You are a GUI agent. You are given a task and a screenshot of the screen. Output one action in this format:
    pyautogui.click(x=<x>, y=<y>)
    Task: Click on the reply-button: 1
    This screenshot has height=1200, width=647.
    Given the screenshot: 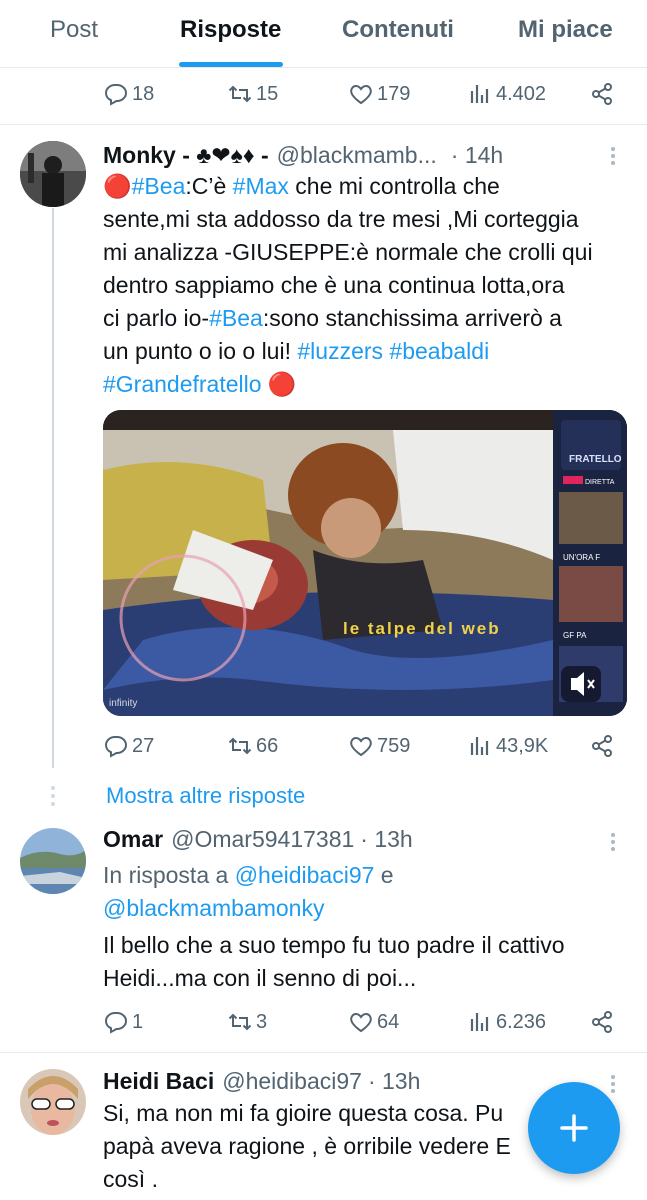 What is the action you would take?
    pyautogui.click(x=123, y=1022)
    